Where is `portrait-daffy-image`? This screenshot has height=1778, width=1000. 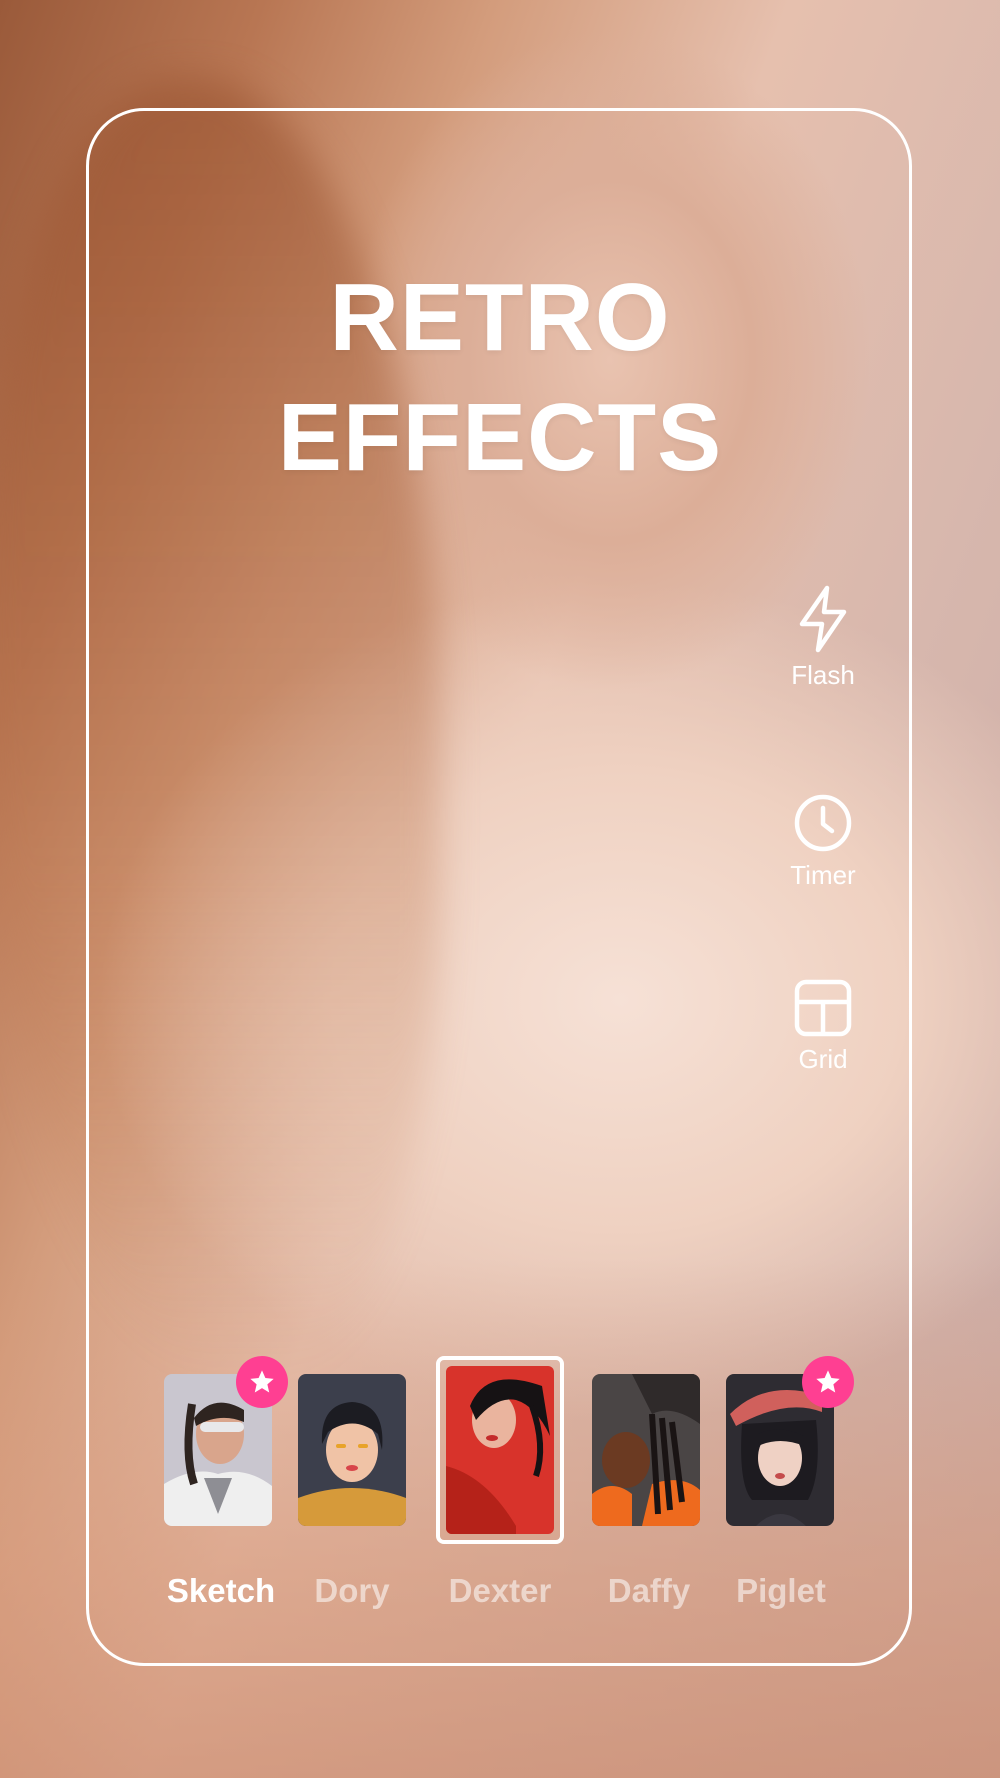
portrait-daffy-image is located at coordinates (646, 1450).